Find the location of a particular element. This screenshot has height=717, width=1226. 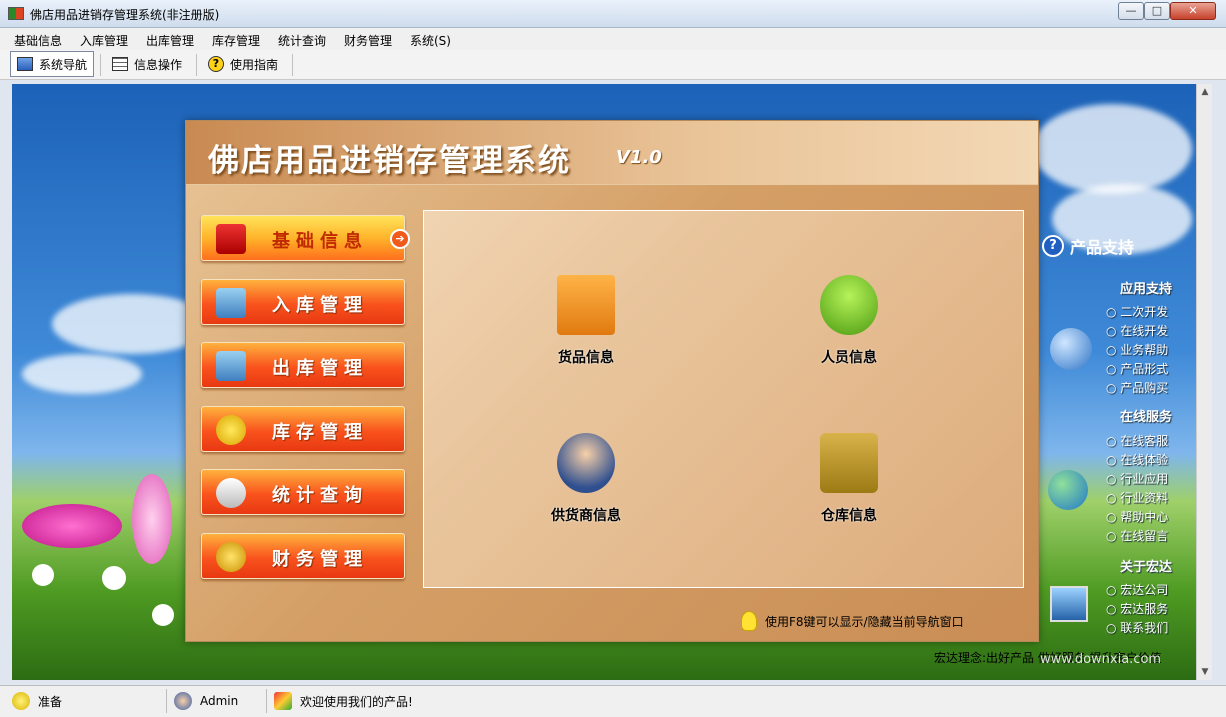

laptop-icon is located at coordinates (1069, 604).